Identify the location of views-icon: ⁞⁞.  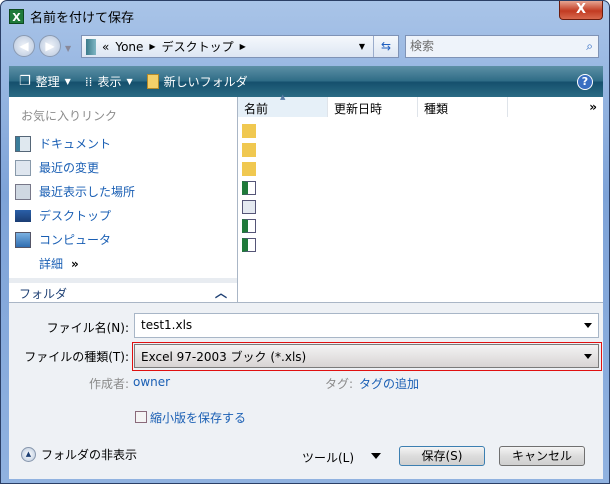
(88, 81).